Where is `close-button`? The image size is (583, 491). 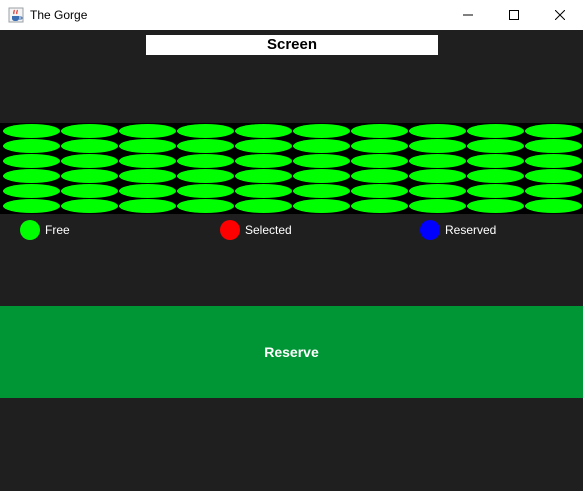
close-button is located at coordinates (560, 15).